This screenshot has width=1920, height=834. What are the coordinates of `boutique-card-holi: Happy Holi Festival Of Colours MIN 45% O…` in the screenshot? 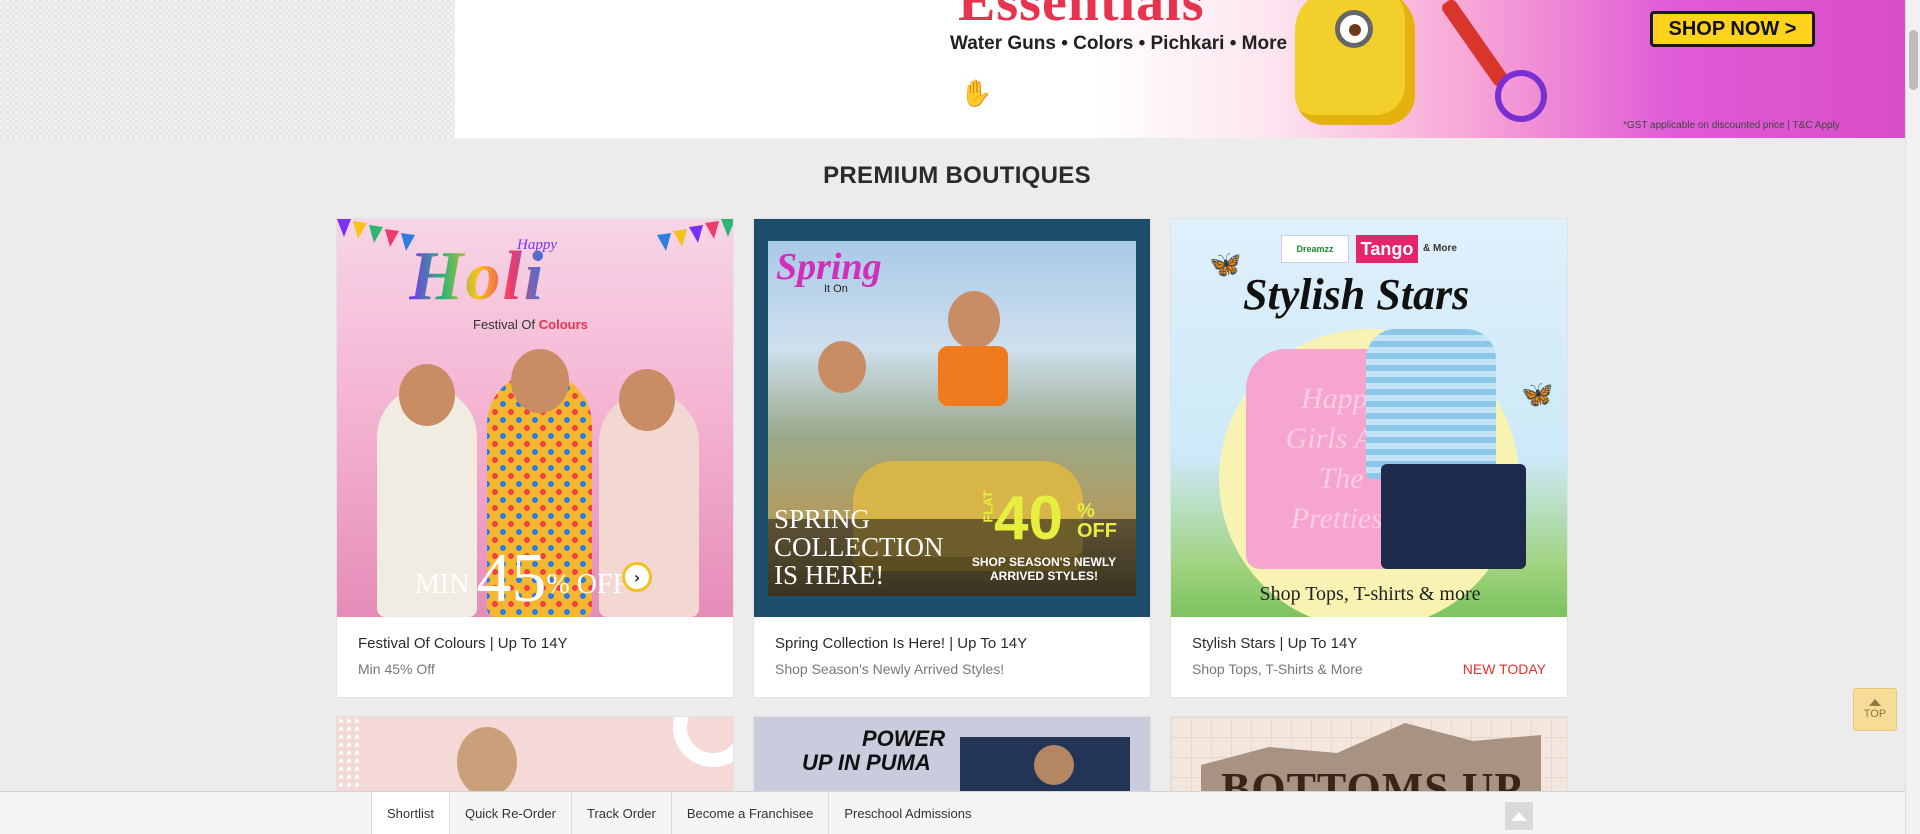 It's located at (535, 458).